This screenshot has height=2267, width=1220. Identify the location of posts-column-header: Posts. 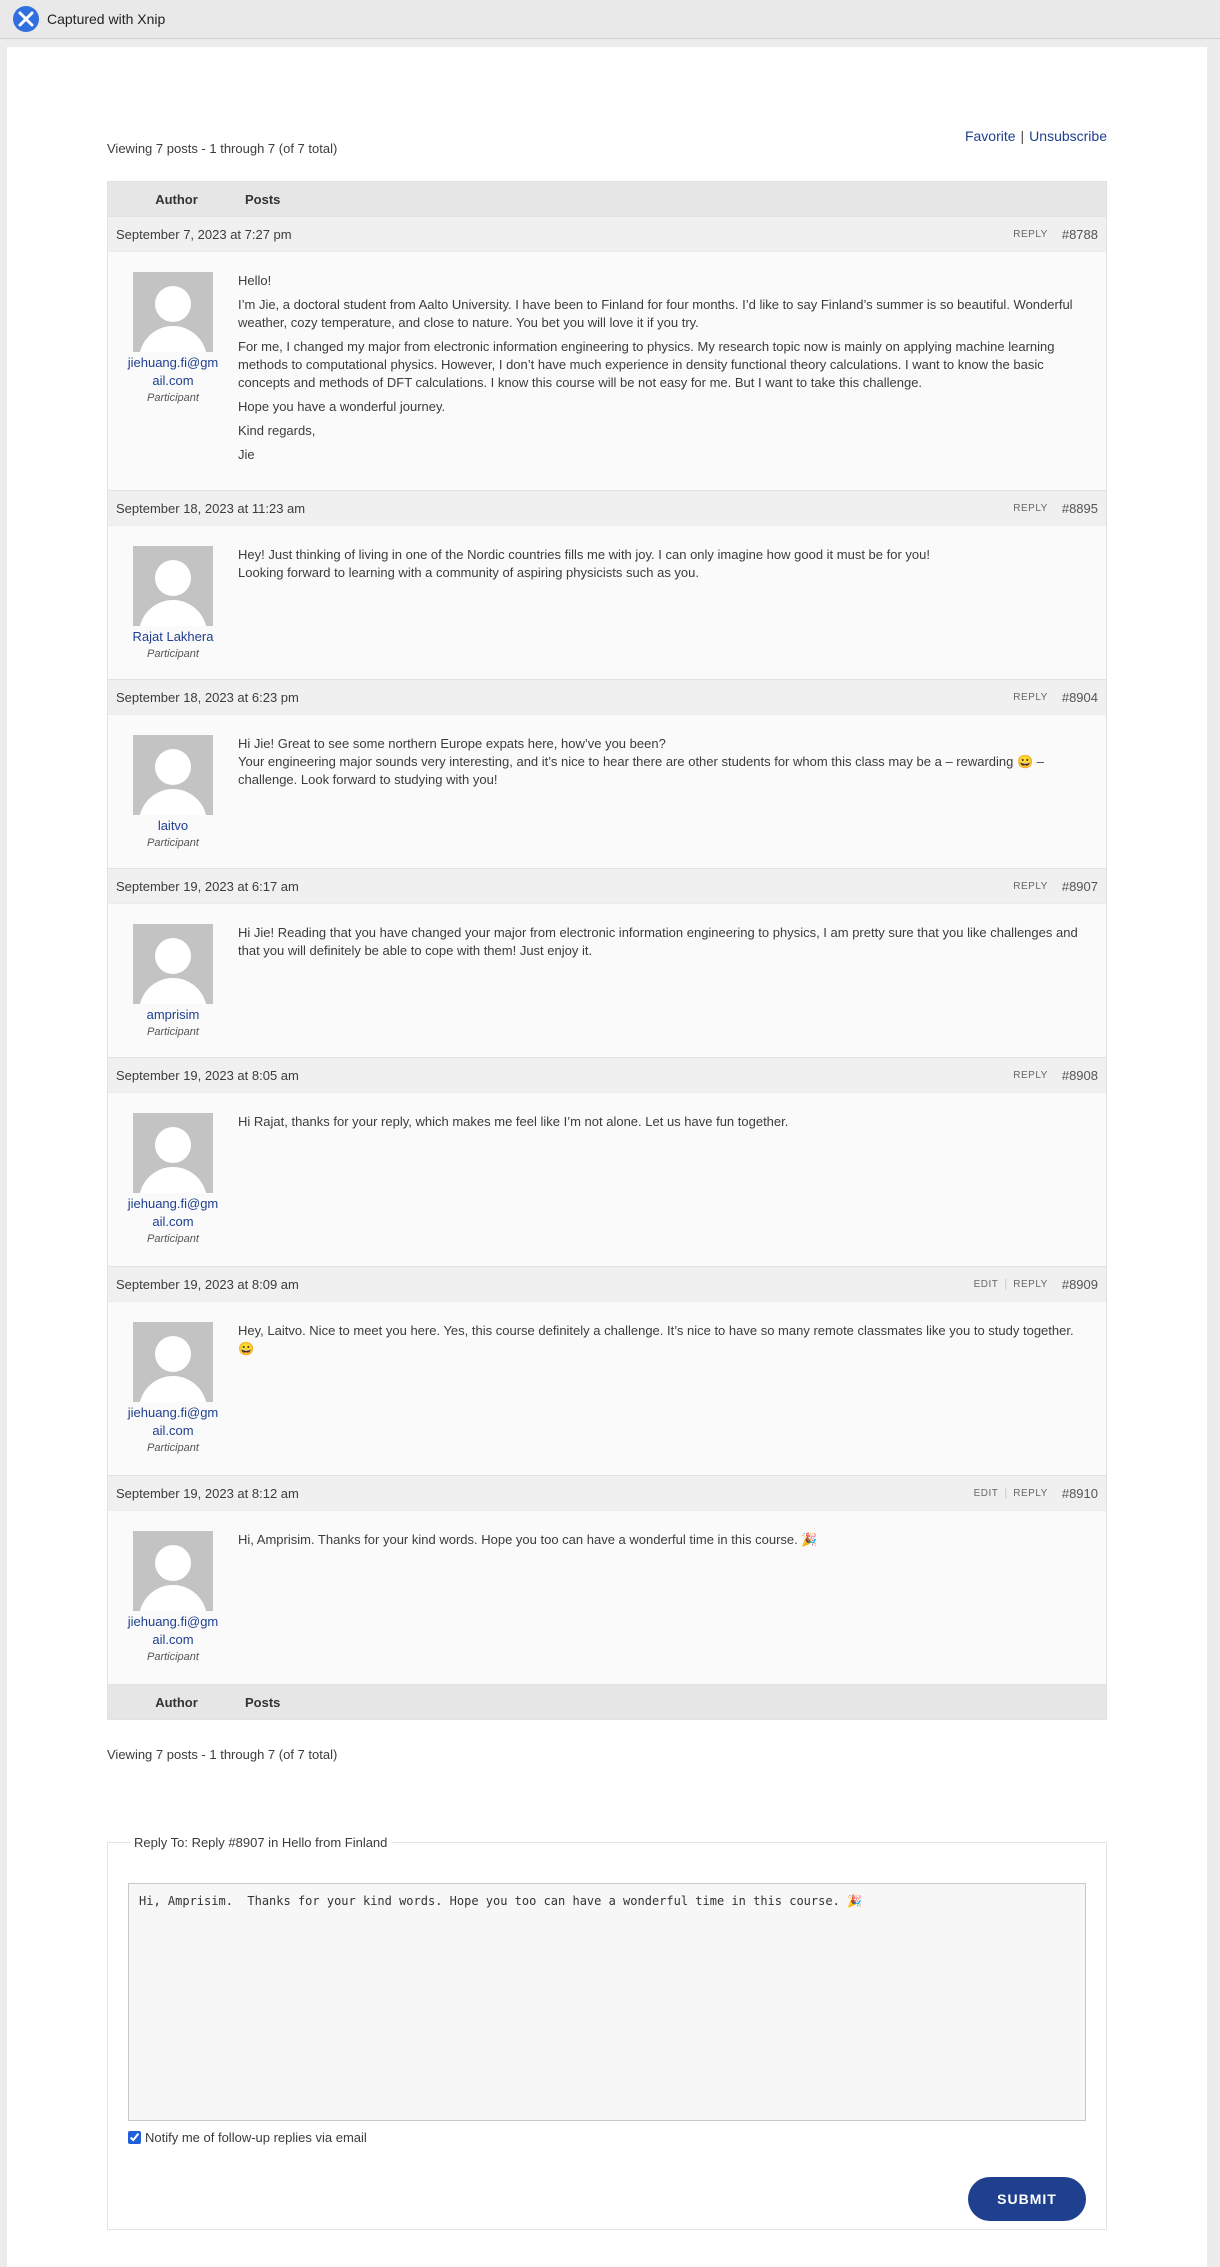
(263, 199).